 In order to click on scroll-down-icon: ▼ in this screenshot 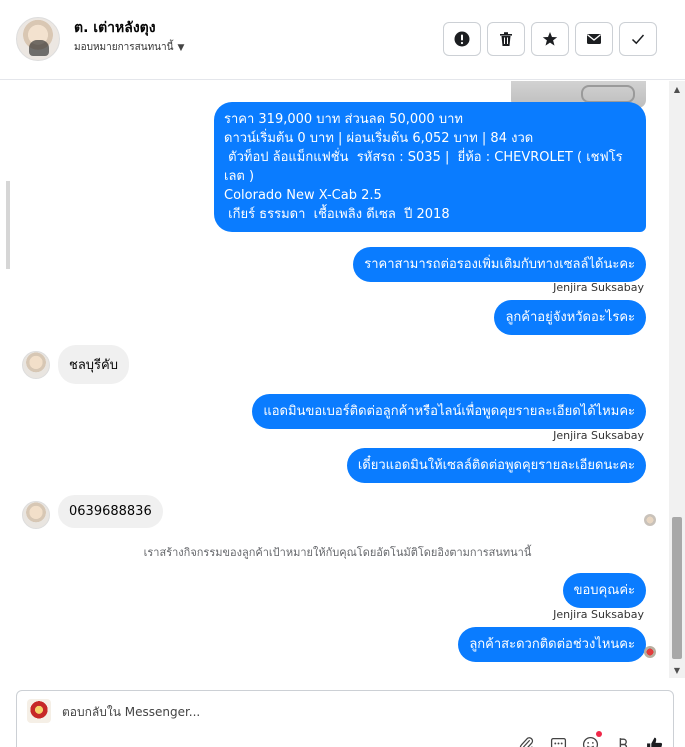, I will do `click(677, 670)`.